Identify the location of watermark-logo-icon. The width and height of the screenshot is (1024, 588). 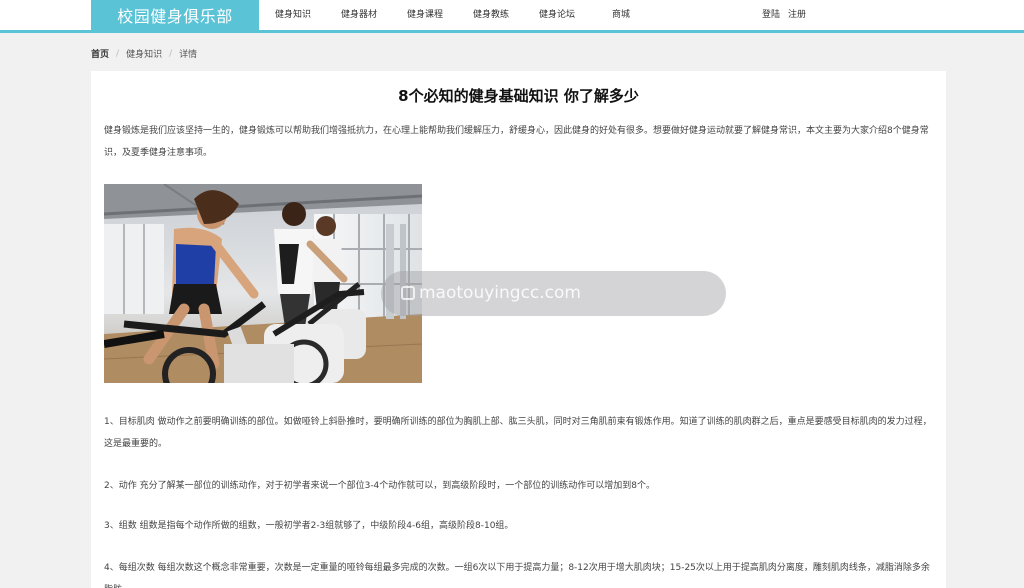
(408, 293).